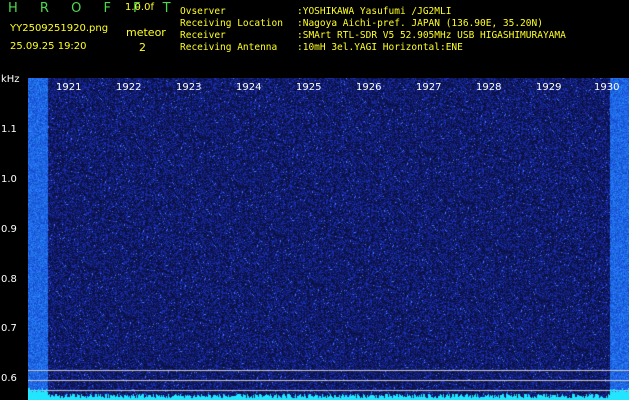  I want to click on x-tick-label: 1921, so click(69, 87).